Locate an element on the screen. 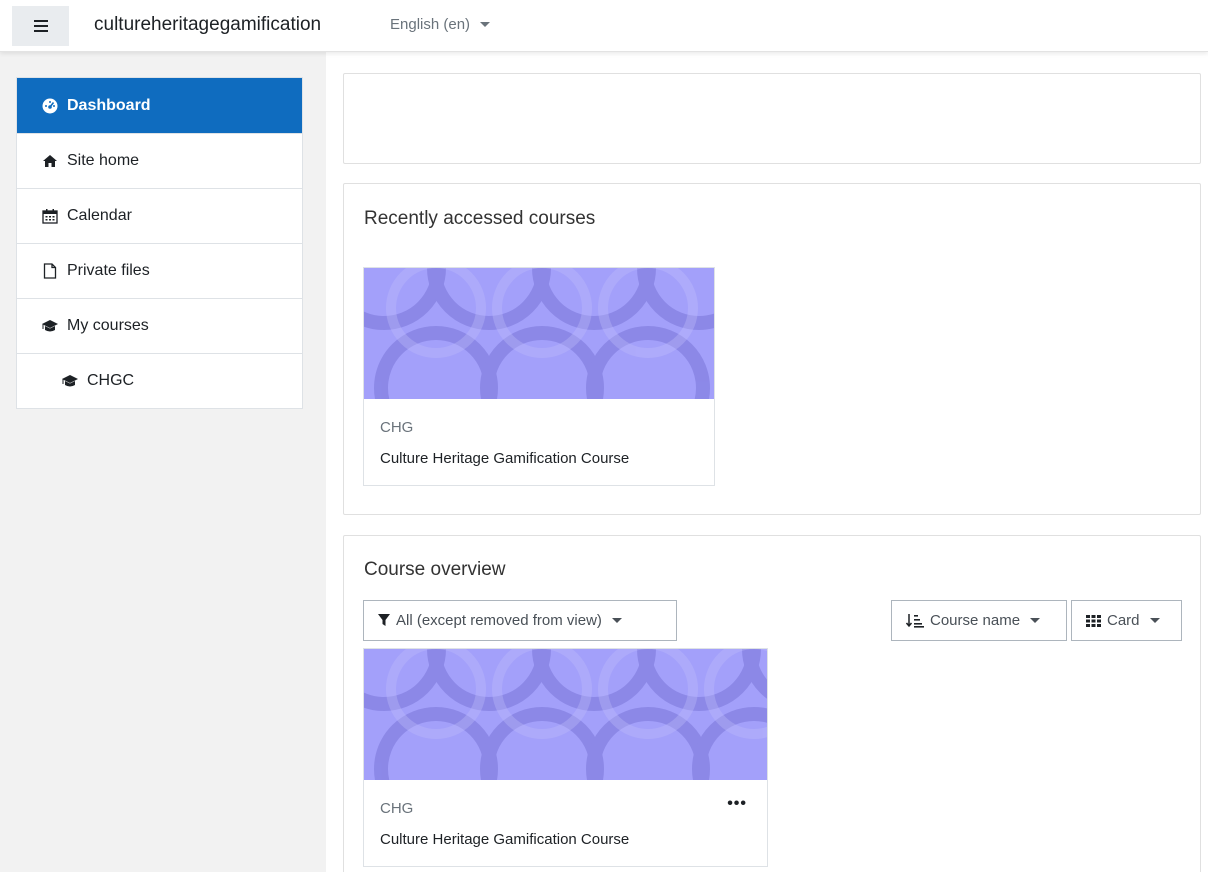 Image resolution: width=1208 pixels, height=872 pixels. drawer-toggle-button is located at coordinates (40, 26).